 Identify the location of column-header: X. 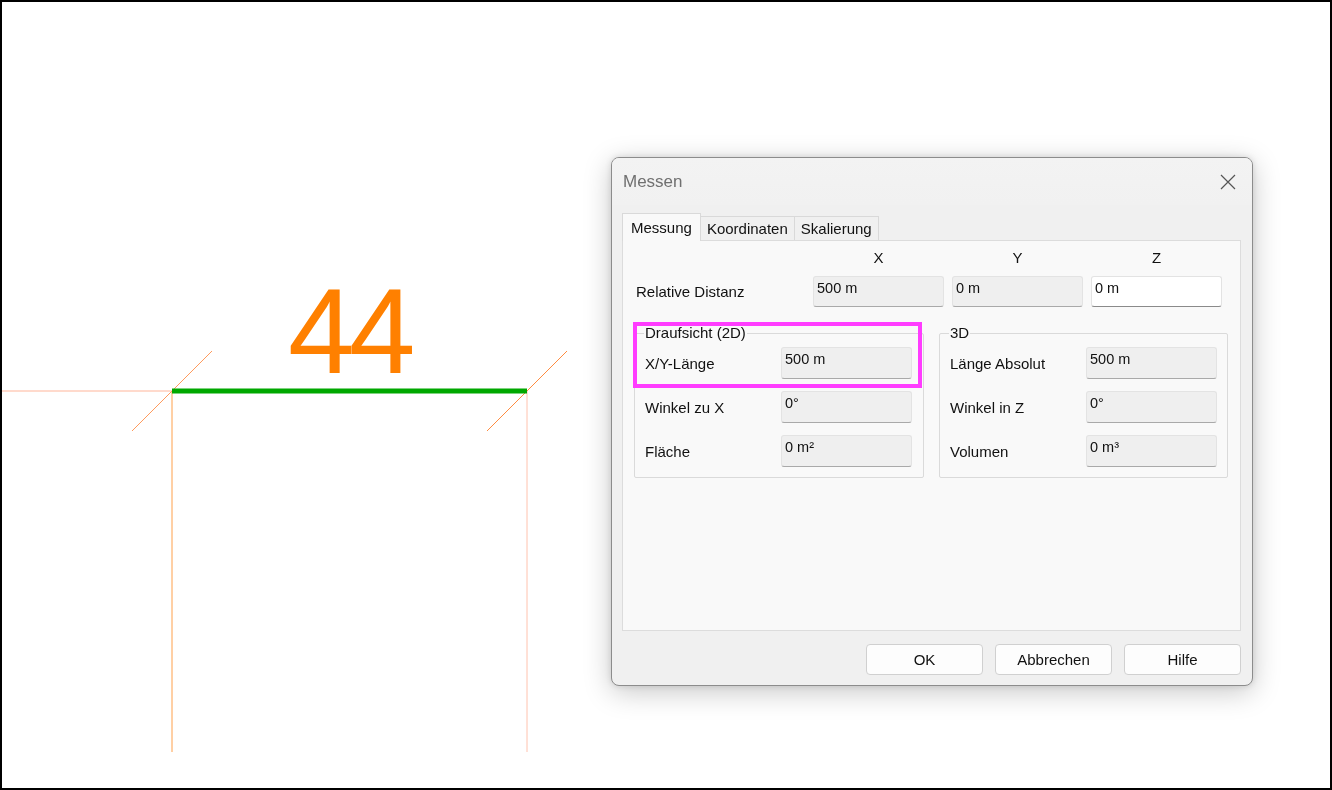
(878, 258).